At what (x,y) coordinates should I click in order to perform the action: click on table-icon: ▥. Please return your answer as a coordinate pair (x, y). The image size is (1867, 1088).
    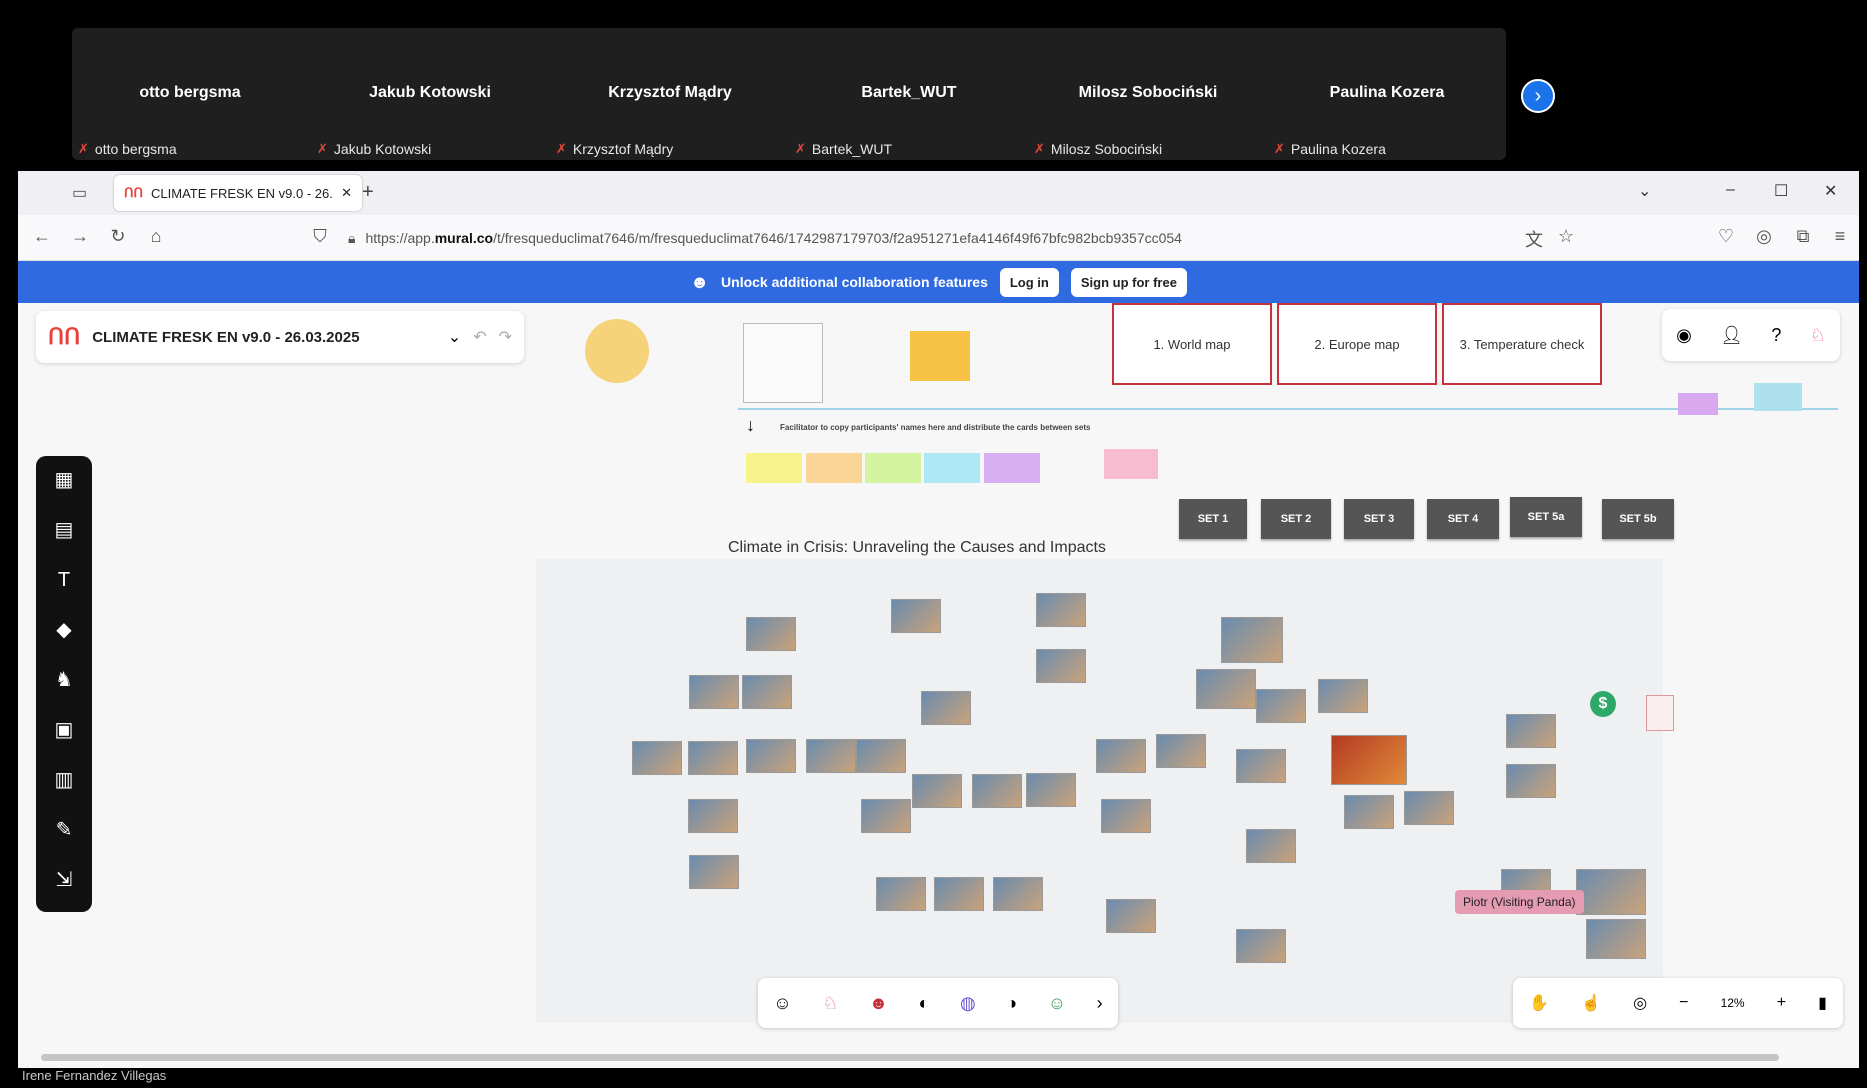
    Looking at the image, I should click on (64, 780).